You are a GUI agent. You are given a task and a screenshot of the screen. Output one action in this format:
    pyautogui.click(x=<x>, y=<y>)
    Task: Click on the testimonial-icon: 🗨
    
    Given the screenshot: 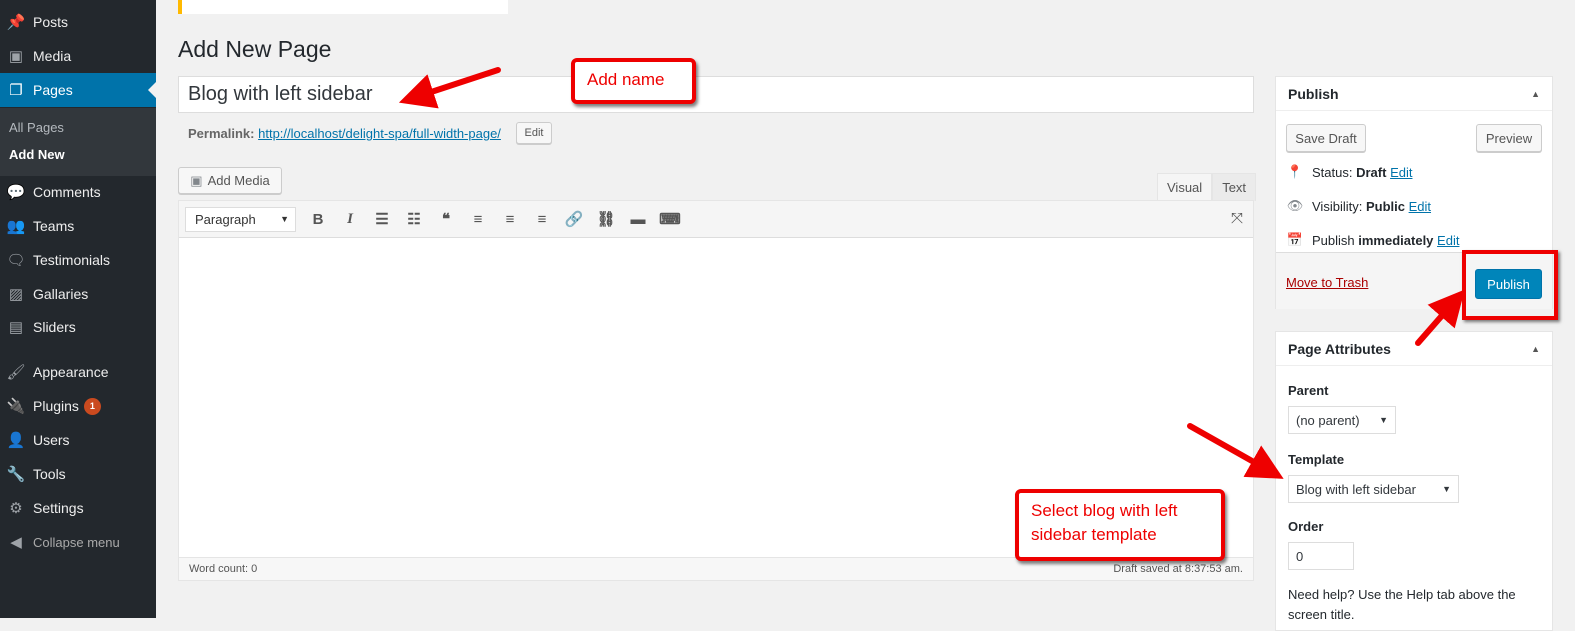 What is the action you would take?
    pyautogui.click(x=16, y=260)
    